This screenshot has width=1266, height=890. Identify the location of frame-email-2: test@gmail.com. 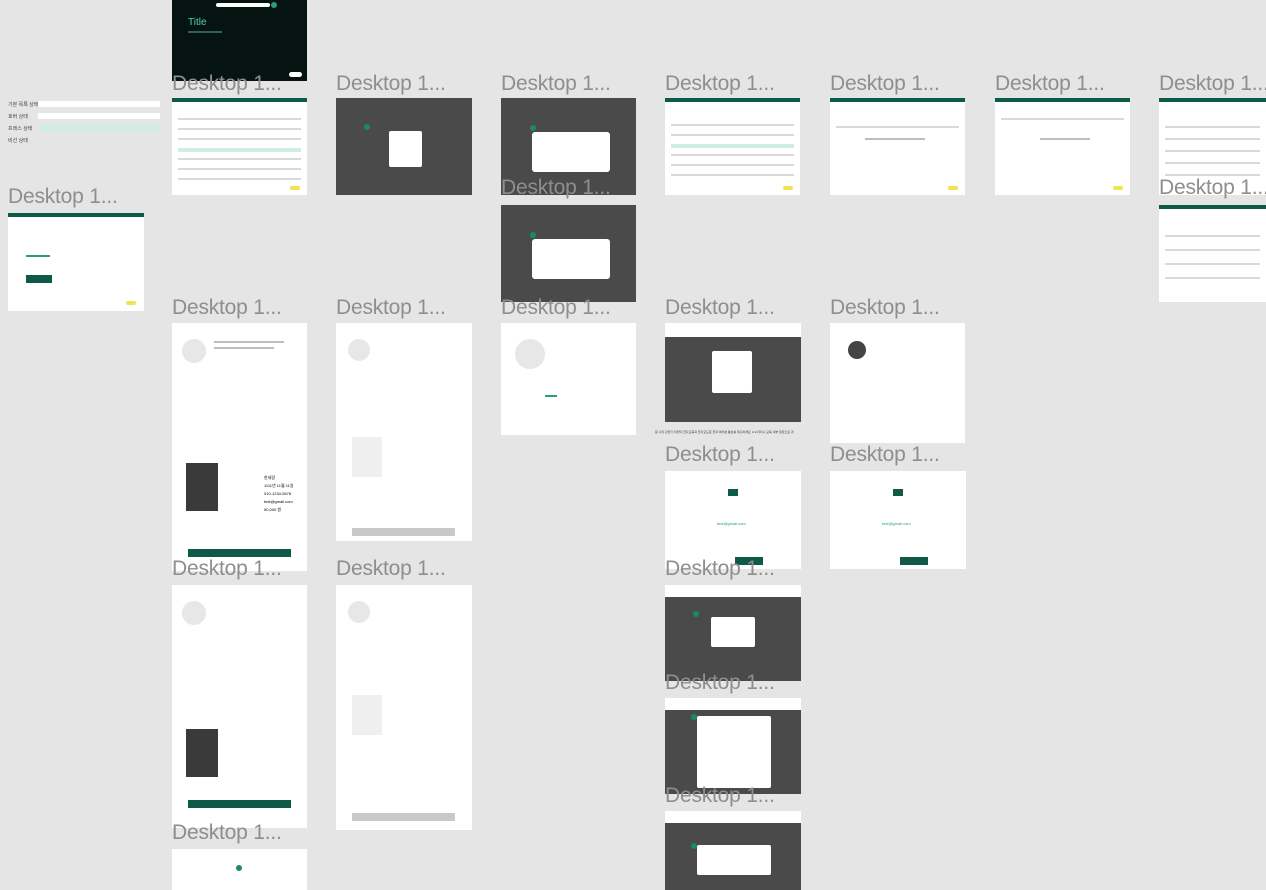
(898, 520).